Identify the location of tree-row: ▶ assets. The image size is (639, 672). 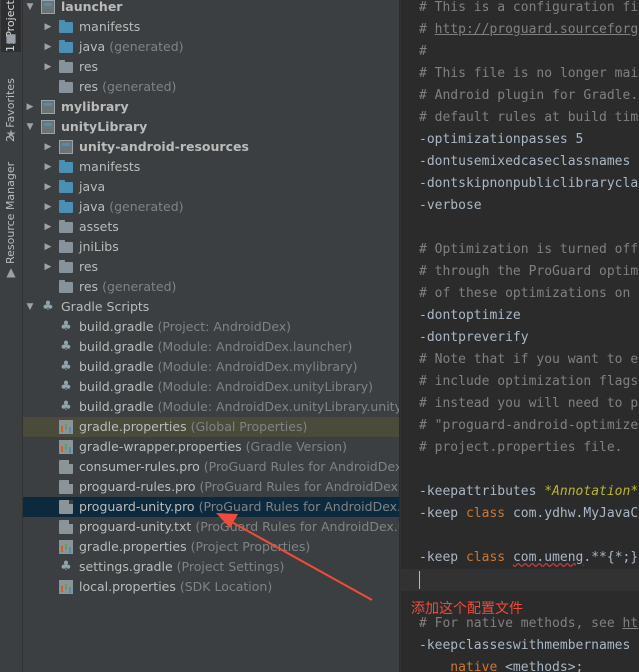
(211, 227).